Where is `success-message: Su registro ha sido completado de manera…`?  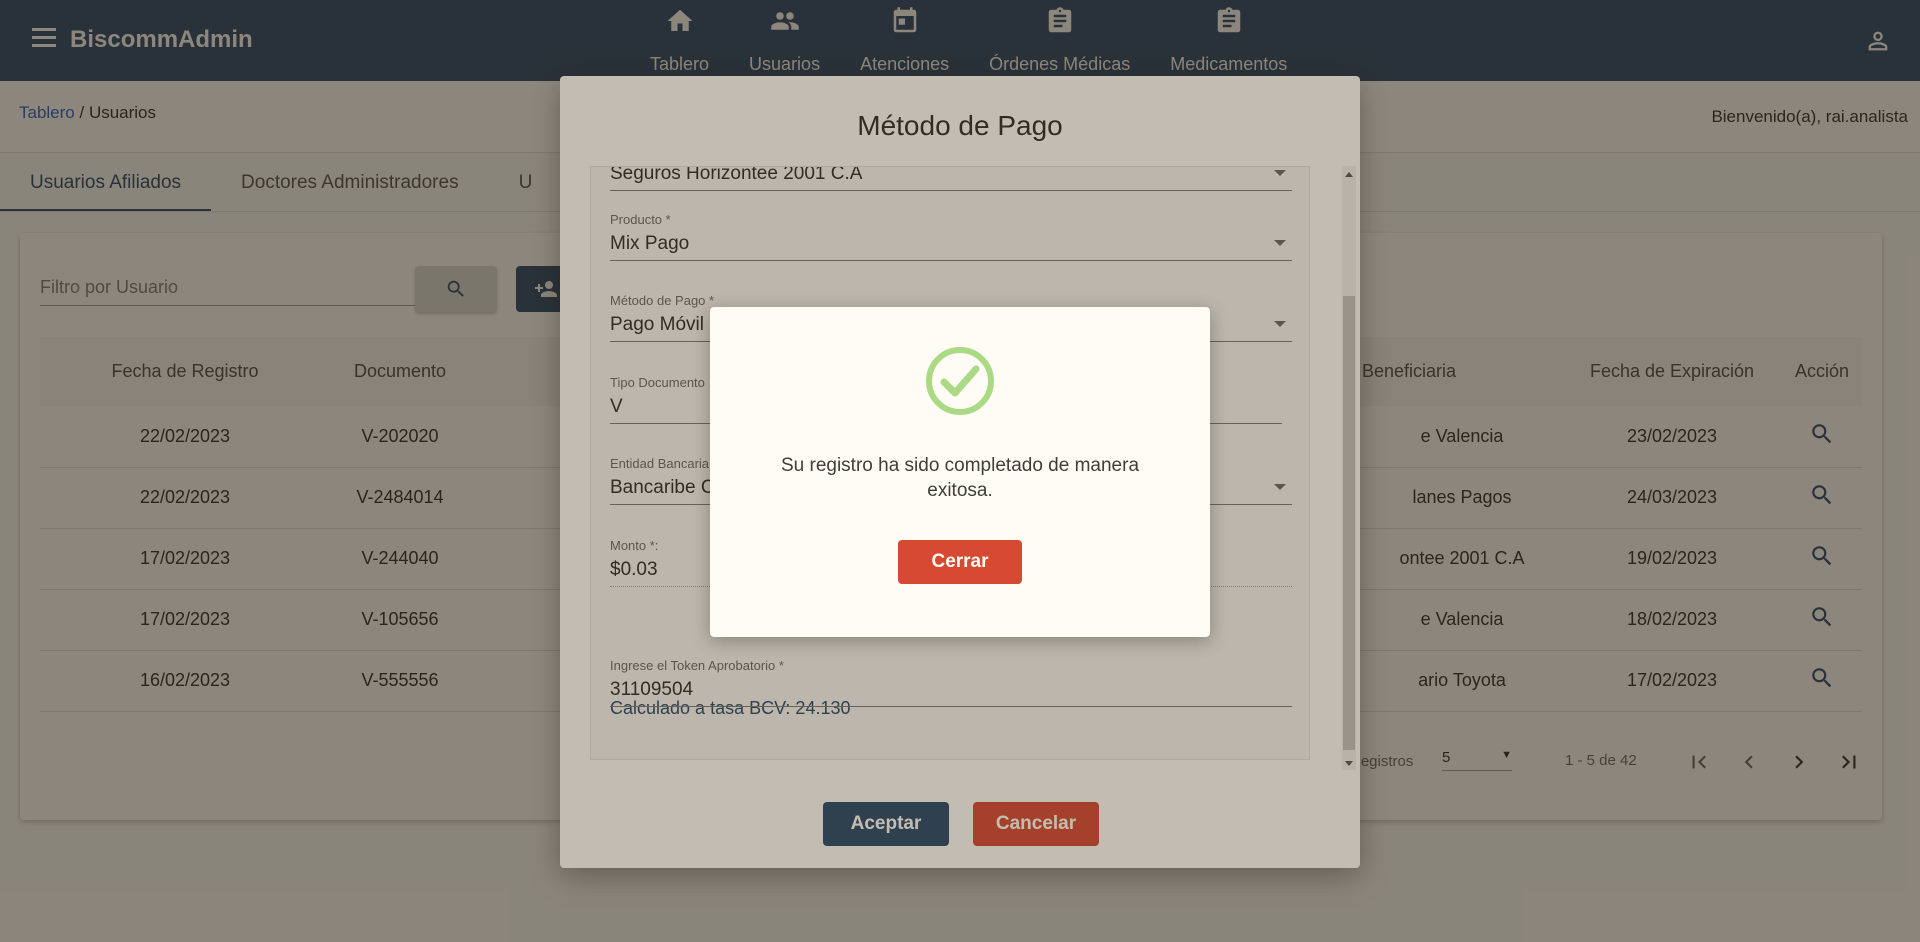
success-message: Su registro ha sido completado de manera… is located at coordinates (960, 478).